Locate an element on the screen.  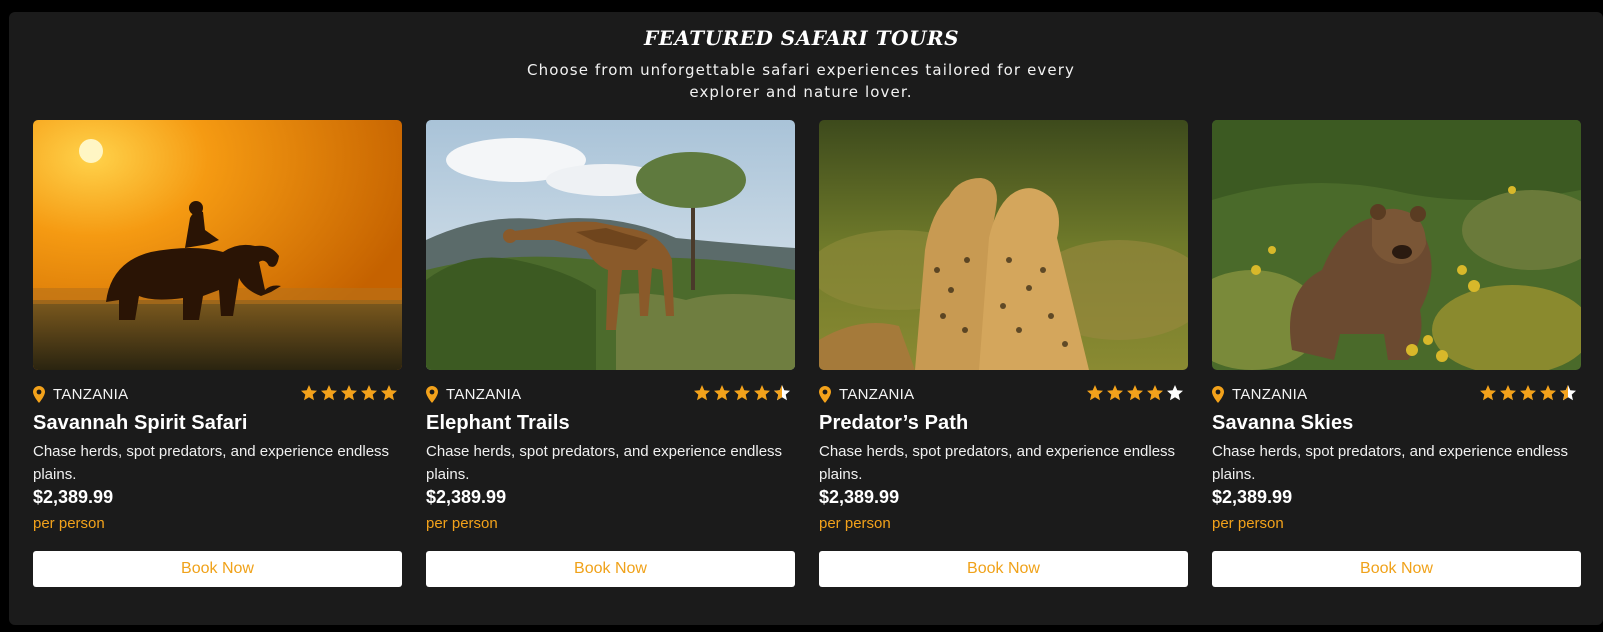
tour-title: Savannah Spirit Safari is located at coordinates (140, 423).